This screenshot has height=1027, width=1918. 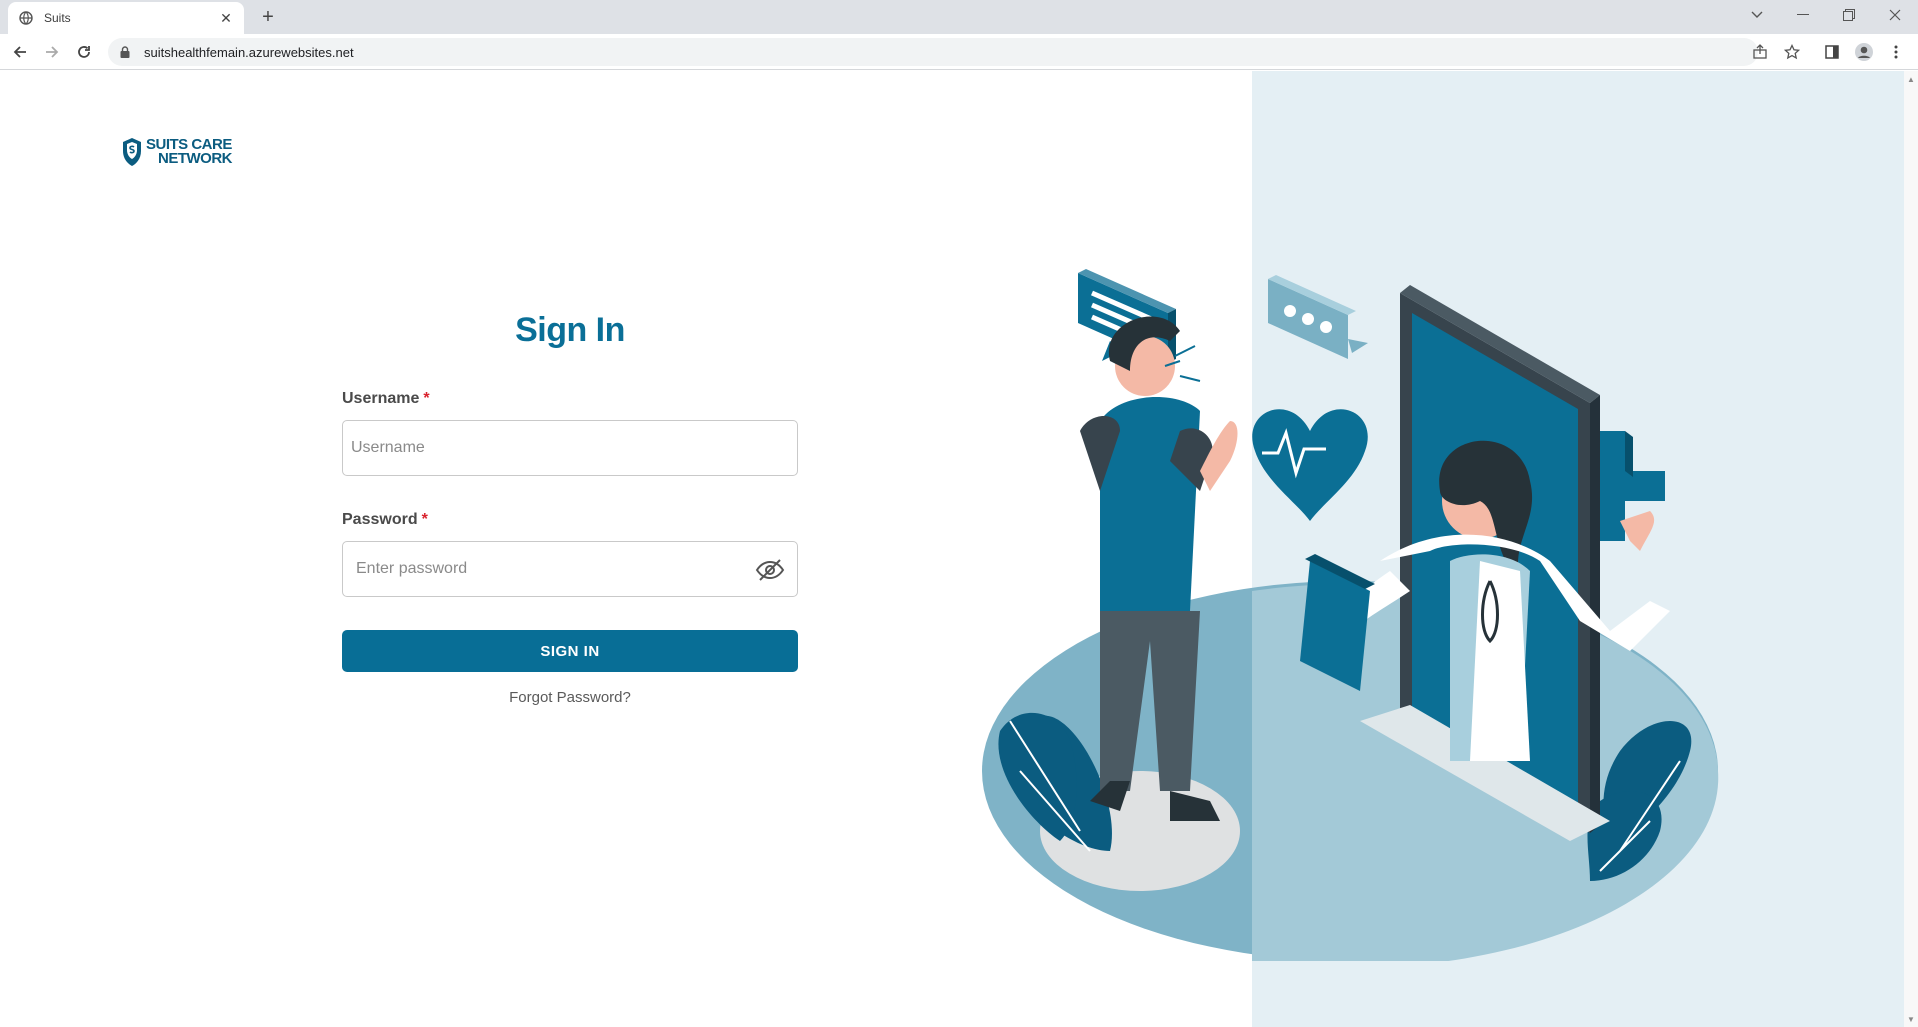 I want to click on browser-tabbar: Suits ✕ +, so click(x=959, y=17).